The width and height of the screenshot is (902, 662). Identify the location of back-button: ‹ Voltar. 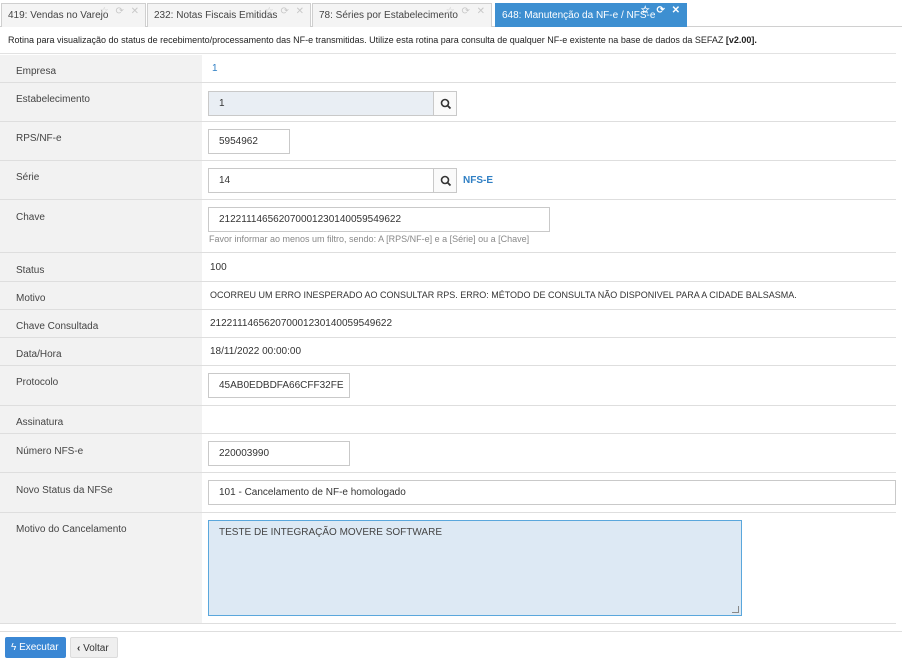
(94, 647).